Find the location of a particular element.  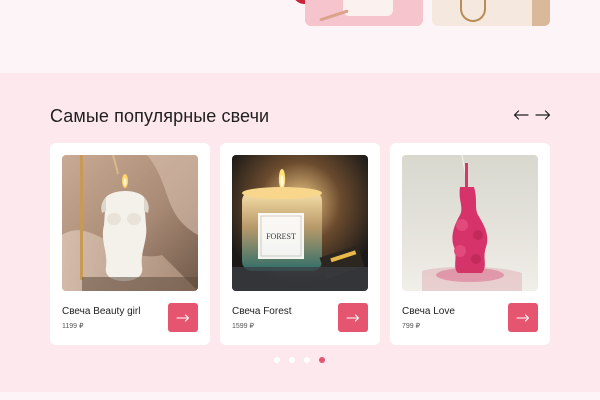

product-card: Свеча Love 799 ₽ is located at coordinates (470, 244).